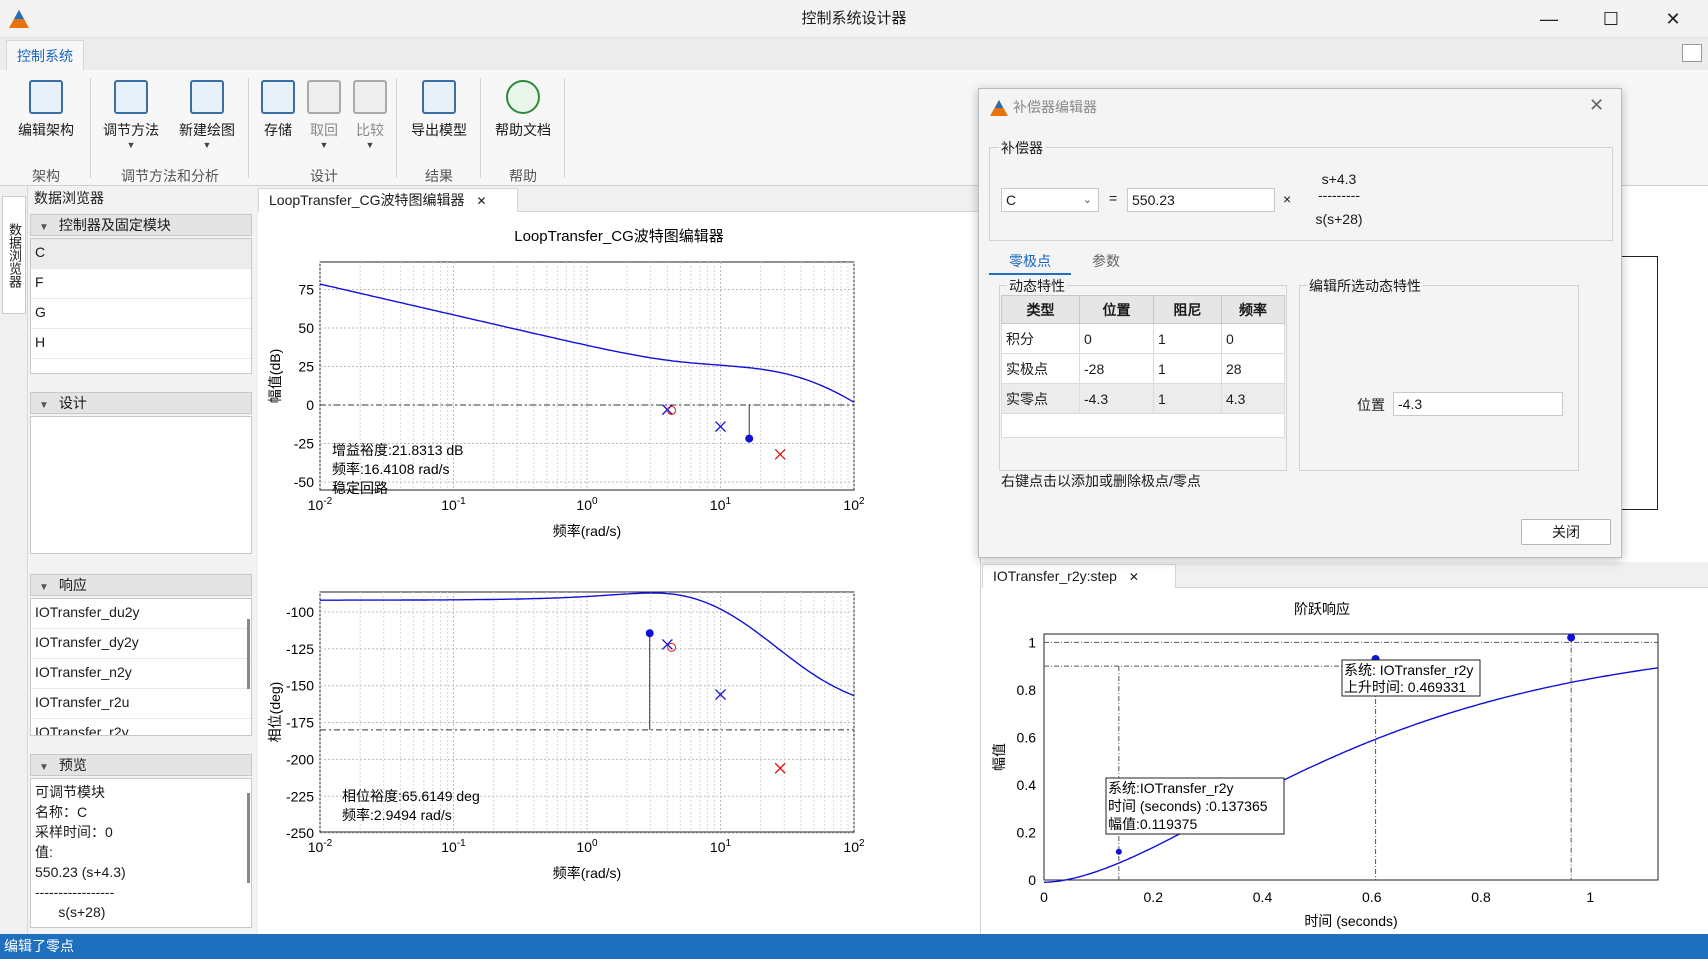 The image size is (1708, 959). I want to click on section-controllers: ▼ 控制器及固定模块, so click(141, 225).